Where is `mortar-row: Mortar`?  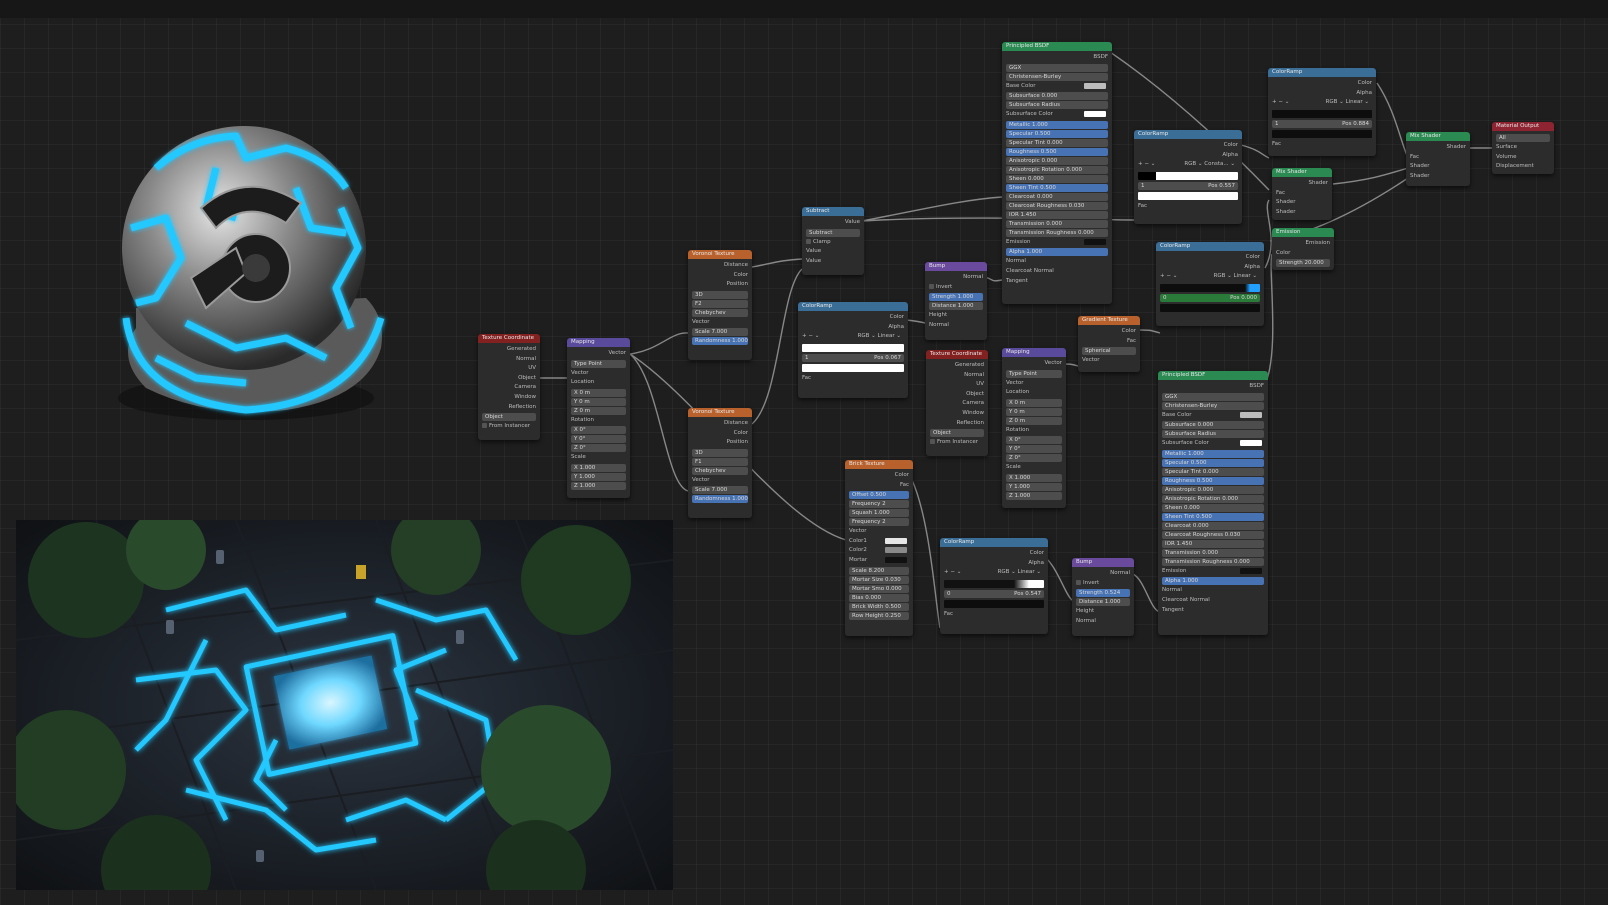 mortar-row: Mortar is located at coordinates (879, 561).